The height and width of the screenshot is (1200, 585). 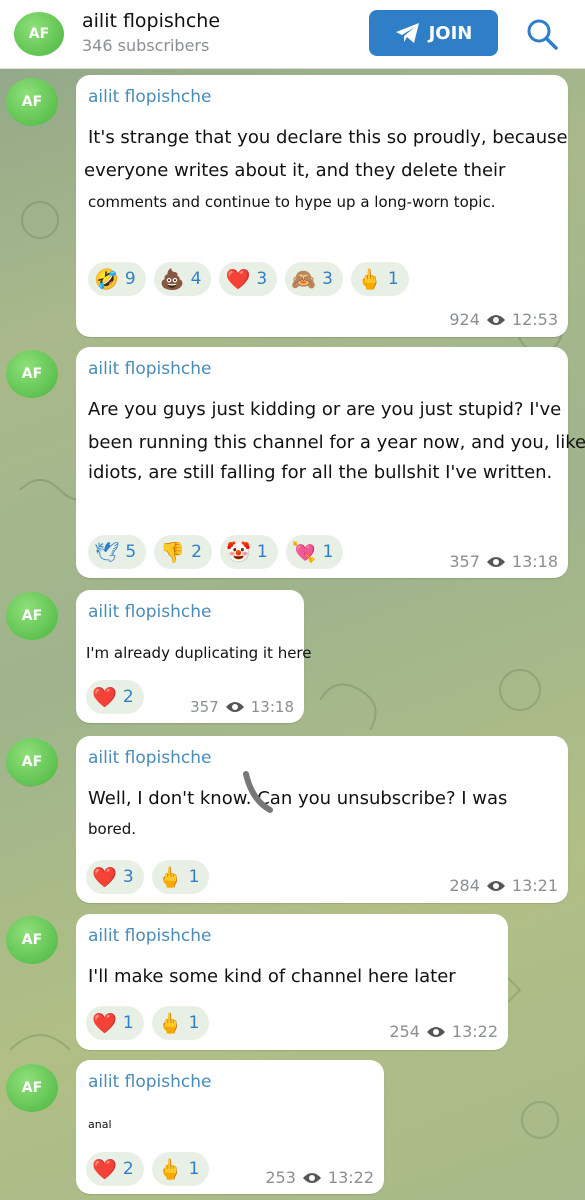 I want to click on channel-avatar: AF, so click(x=39, y=34).